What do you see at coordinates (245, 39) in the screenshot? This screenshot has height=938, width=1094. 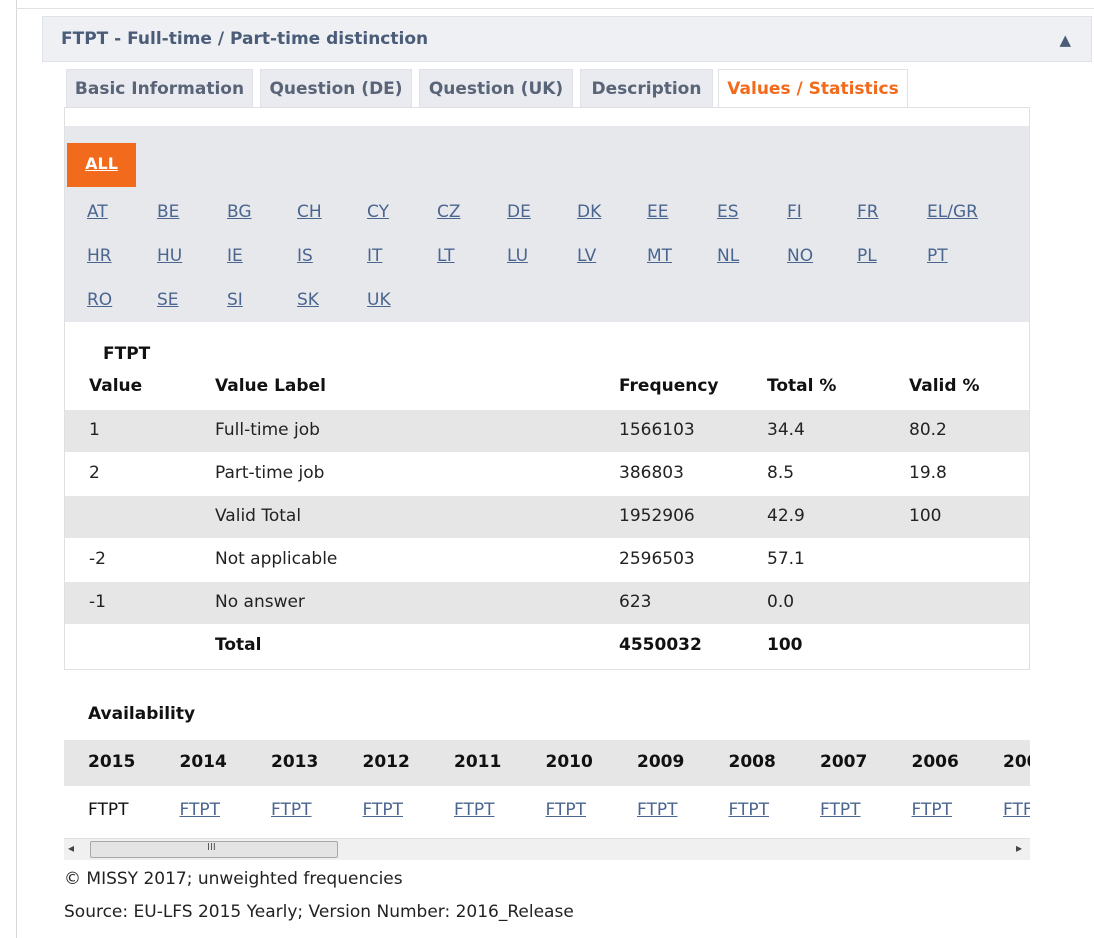 I see `panel-title: FTPT - Full-time / Part-time distinction` at bounding box center [245, 39].